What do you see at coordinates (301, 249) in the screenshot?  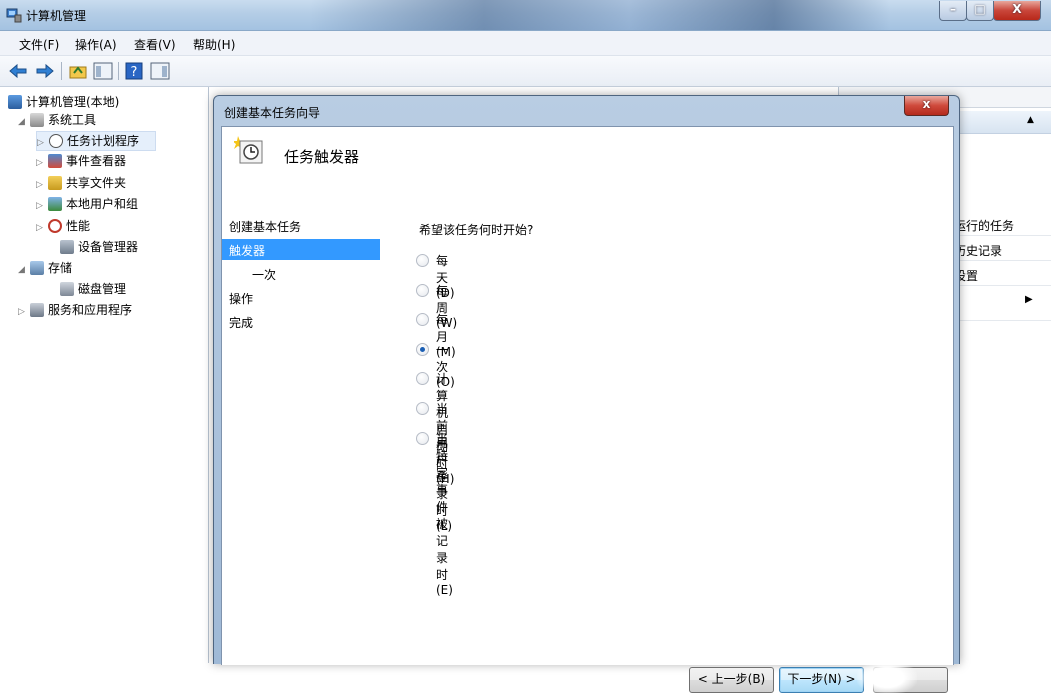 I see `step-trigger: 触发器` at bounding box center [301, 249].